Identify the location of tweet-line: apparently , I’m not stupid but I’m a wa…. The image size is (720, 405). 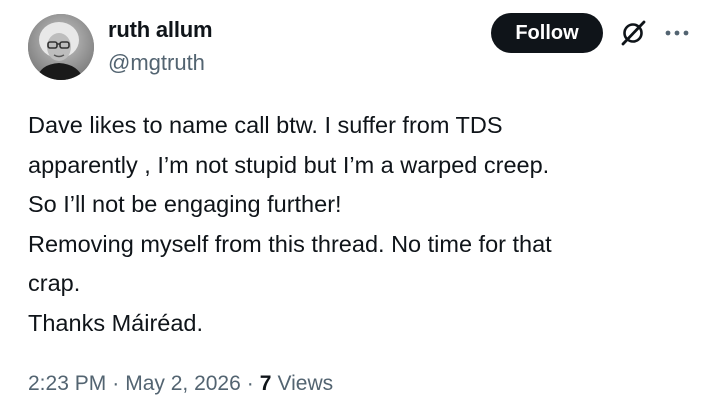
(289, 164).